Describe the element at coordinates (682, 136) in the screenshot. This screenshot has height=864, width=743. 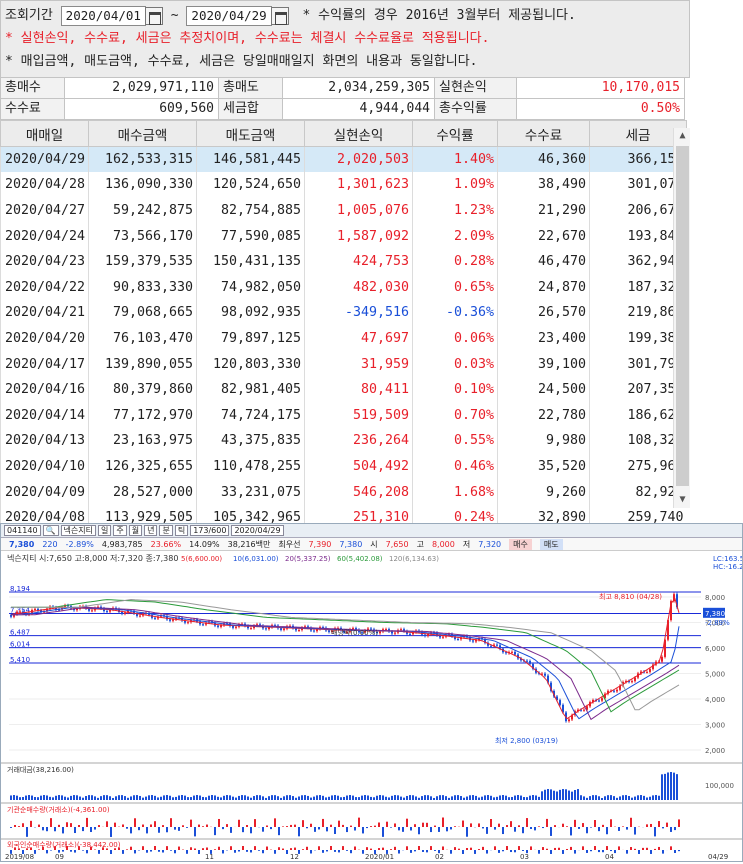
I see `scroll-up-icon: ▲` at that location.